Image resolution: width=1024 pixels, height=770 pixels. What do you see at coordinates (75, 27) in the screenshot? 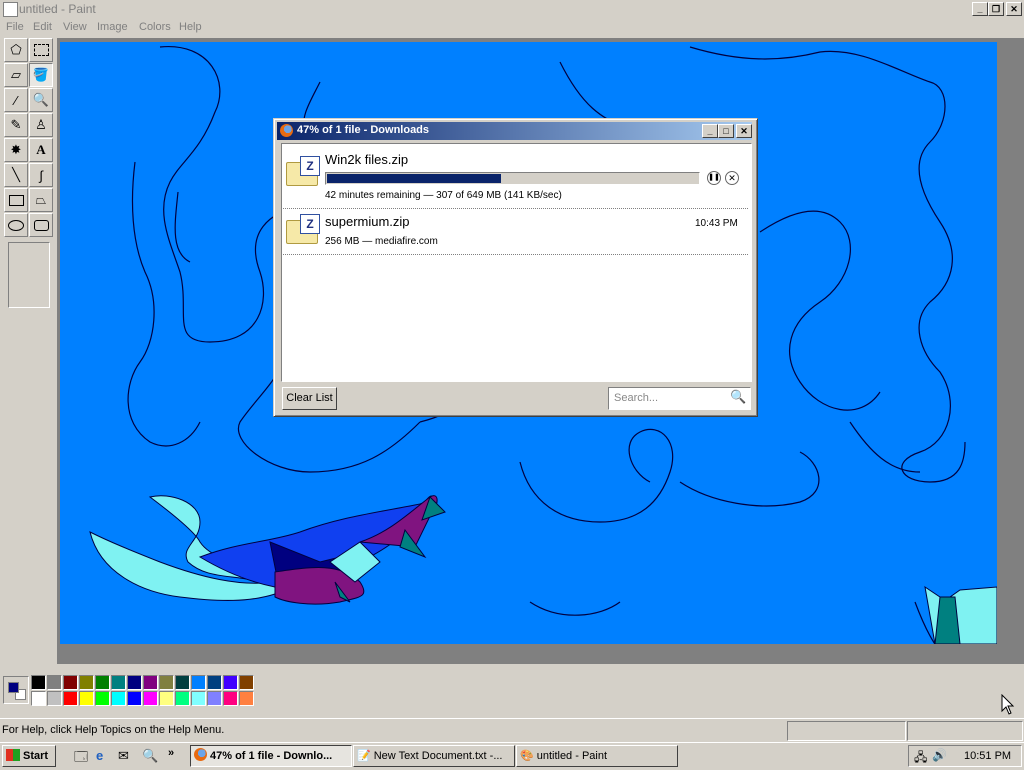
I see `menu-view: View` at bounding box center [75, 27].